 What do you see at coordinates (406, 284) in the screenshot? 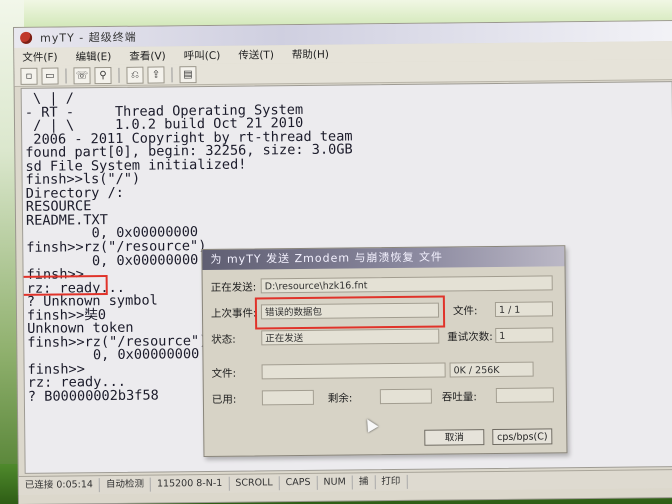
I see `sending-field: D:\resource\hzk16.fnt` at bounding box center [406, 284].